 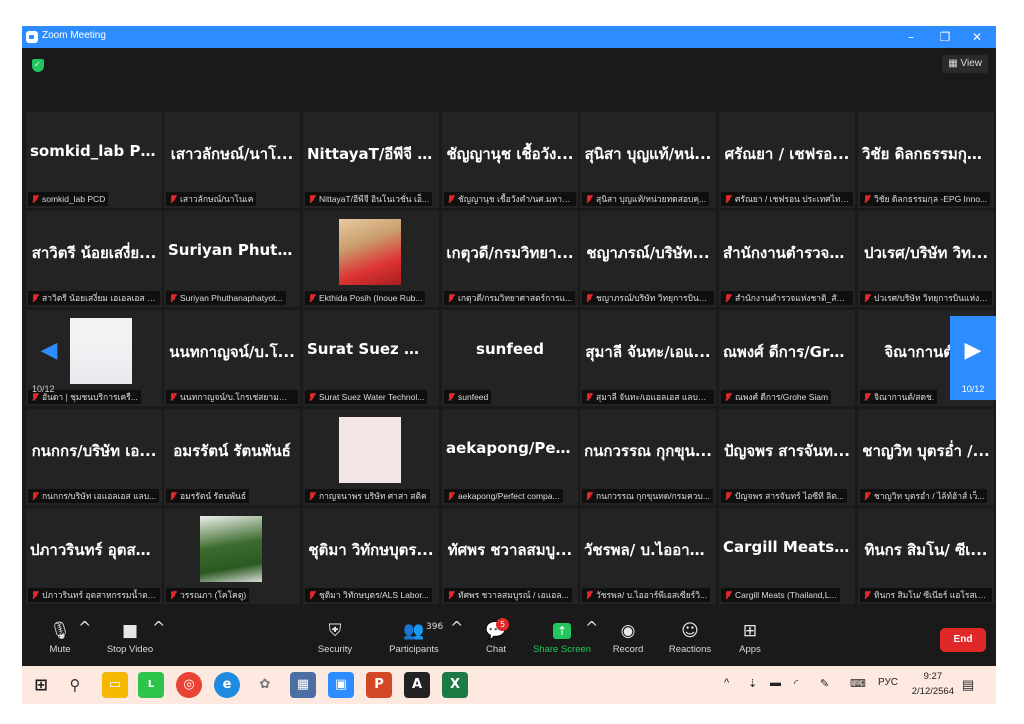 I want to click on next-page-button: ▶ 10/12, so click(x=973, y=358).